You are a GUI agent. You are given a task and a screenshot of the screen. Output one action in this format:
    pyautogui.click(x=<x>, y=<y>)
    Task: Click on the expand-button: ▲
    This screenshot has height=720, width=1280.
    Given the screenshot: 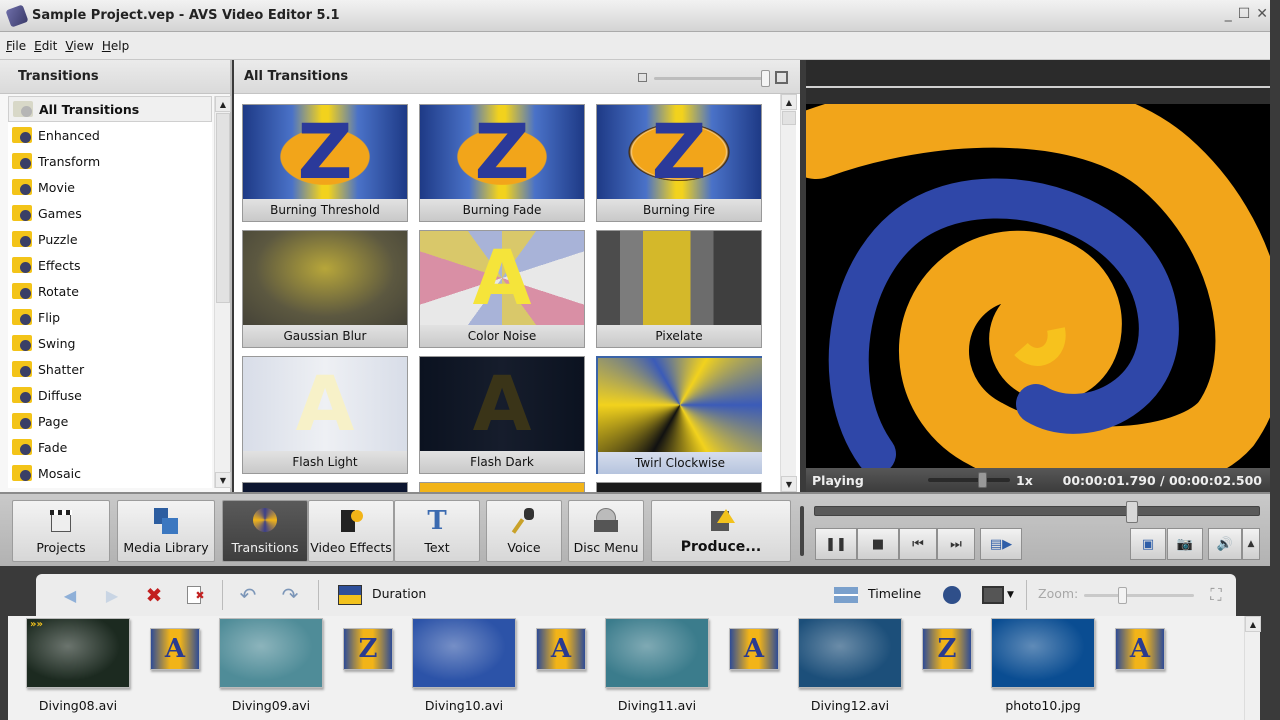 What is the action you would take?
    pyautogui.click(x=1251, y=544)
    